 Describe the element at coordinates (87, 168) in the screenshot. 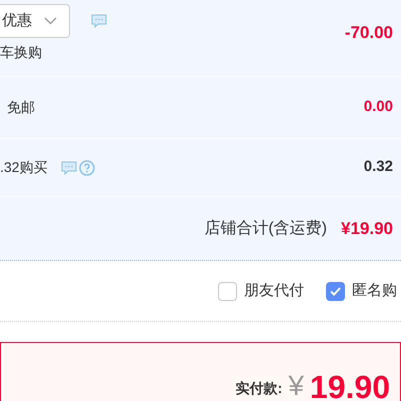

I see `help-icon` at that location.